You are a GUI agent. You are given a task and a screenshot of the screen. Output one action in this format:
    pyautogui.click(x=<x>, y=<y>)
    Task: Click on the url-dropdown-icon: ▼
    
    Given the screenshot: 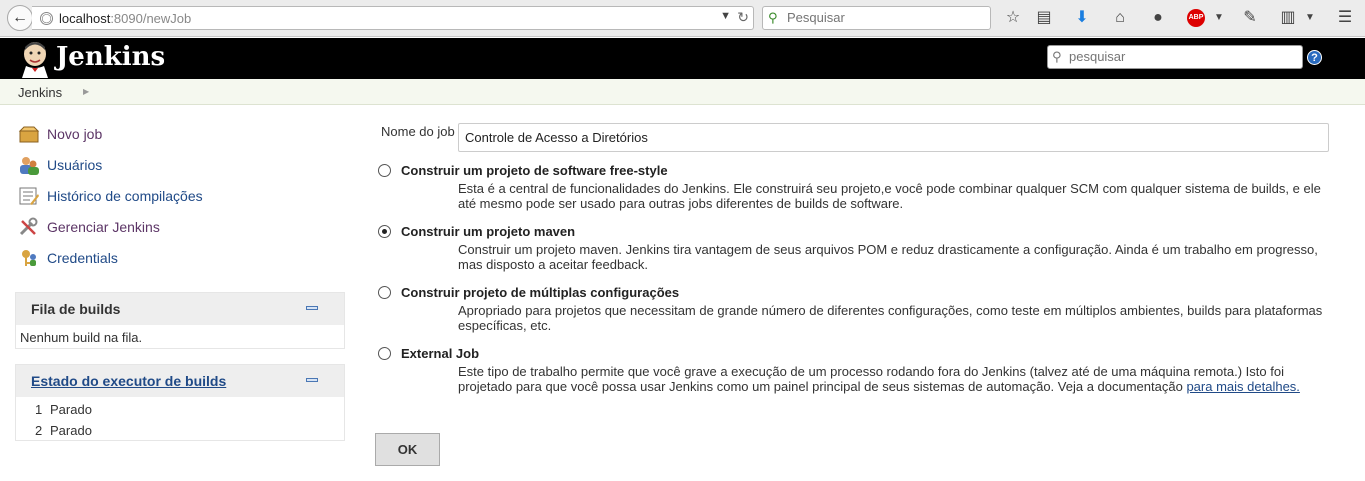 What is the action you would take?
    pyautogui.click(x=725, y=16)
    